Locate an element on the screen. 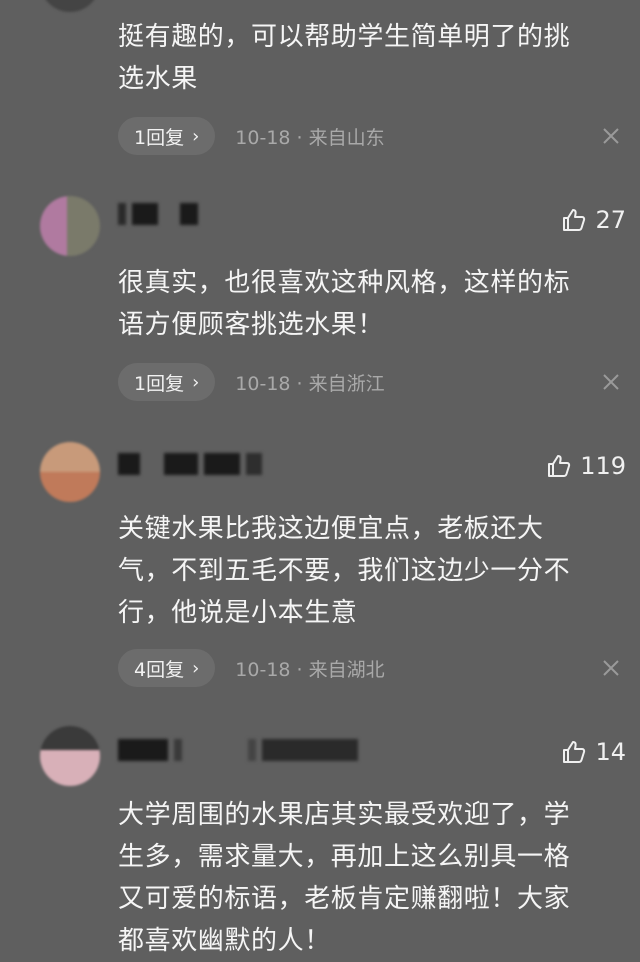 The image size is (640, 962). like-count: 14 is located at coordinates (610, 752).